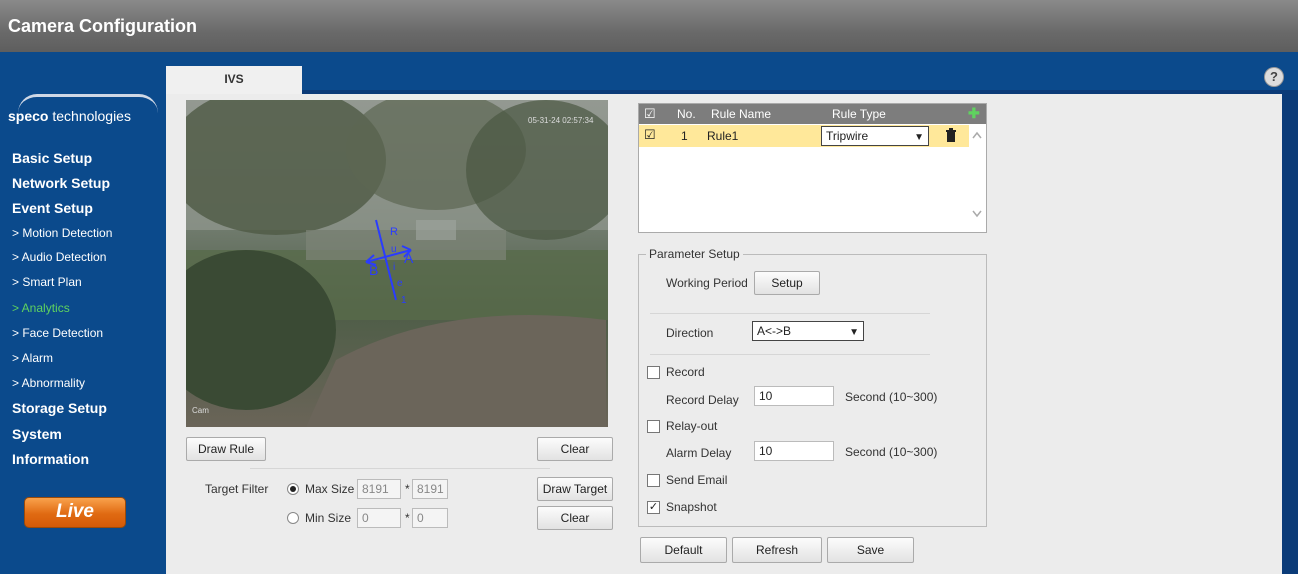 This screenshot has width=1298, height=574. What do you see at coordinates (52, 208) in the screenshot?
I see `sidebar-item-event-setup: Event Setup` at bounding box center [52, 208].